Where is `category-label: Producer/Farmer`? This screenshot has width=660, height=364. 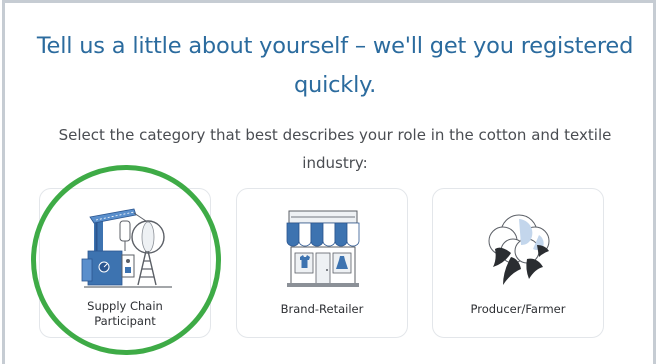
category-label: Producer/Farmer is located at coordinates (518, 309).